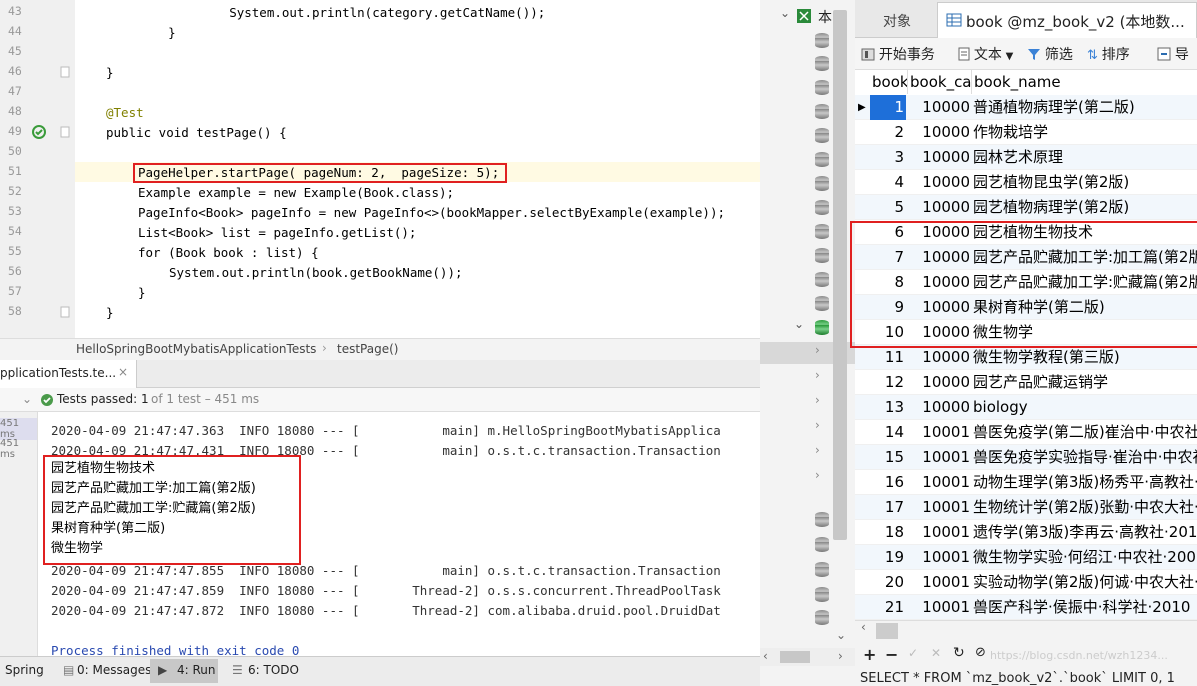 This screenshot has height=686, width=1197. Describe the element at coordinates (1085, 432) in the screenshot. I see `cell-book-name: 兽医免疫学(第二版)崔治中·中农社` at that location.